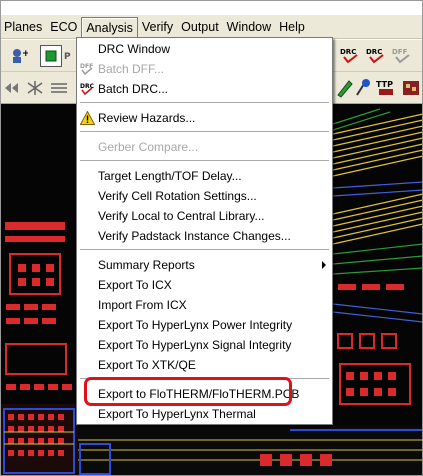  I want to click on hatch-icon, so click(59, 88).